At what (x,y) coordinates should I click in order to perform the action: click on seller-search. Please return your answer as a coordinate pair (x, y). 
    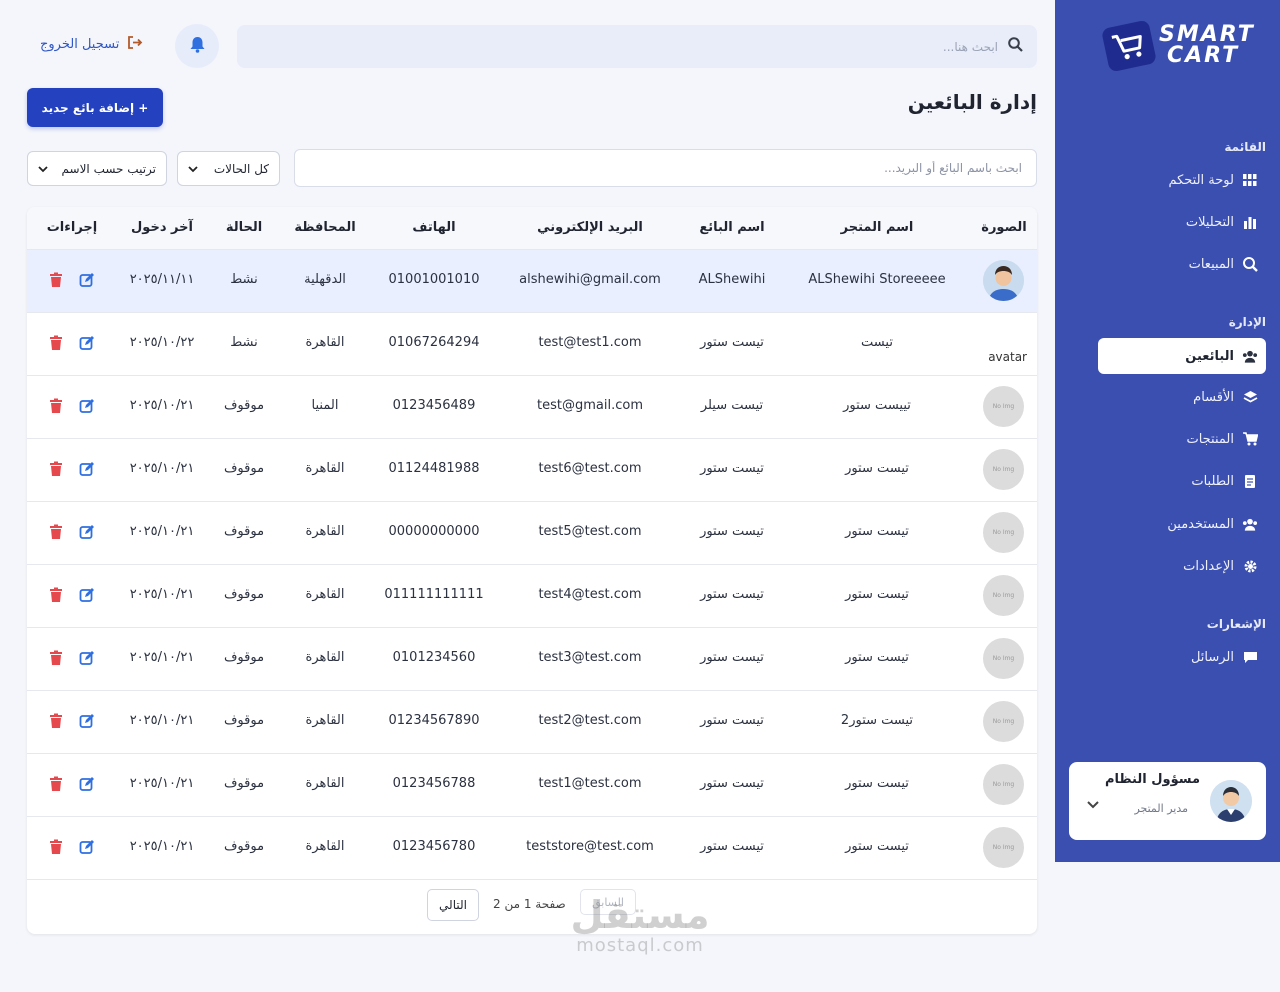
    Looking at the image, I should click on (665, 168).